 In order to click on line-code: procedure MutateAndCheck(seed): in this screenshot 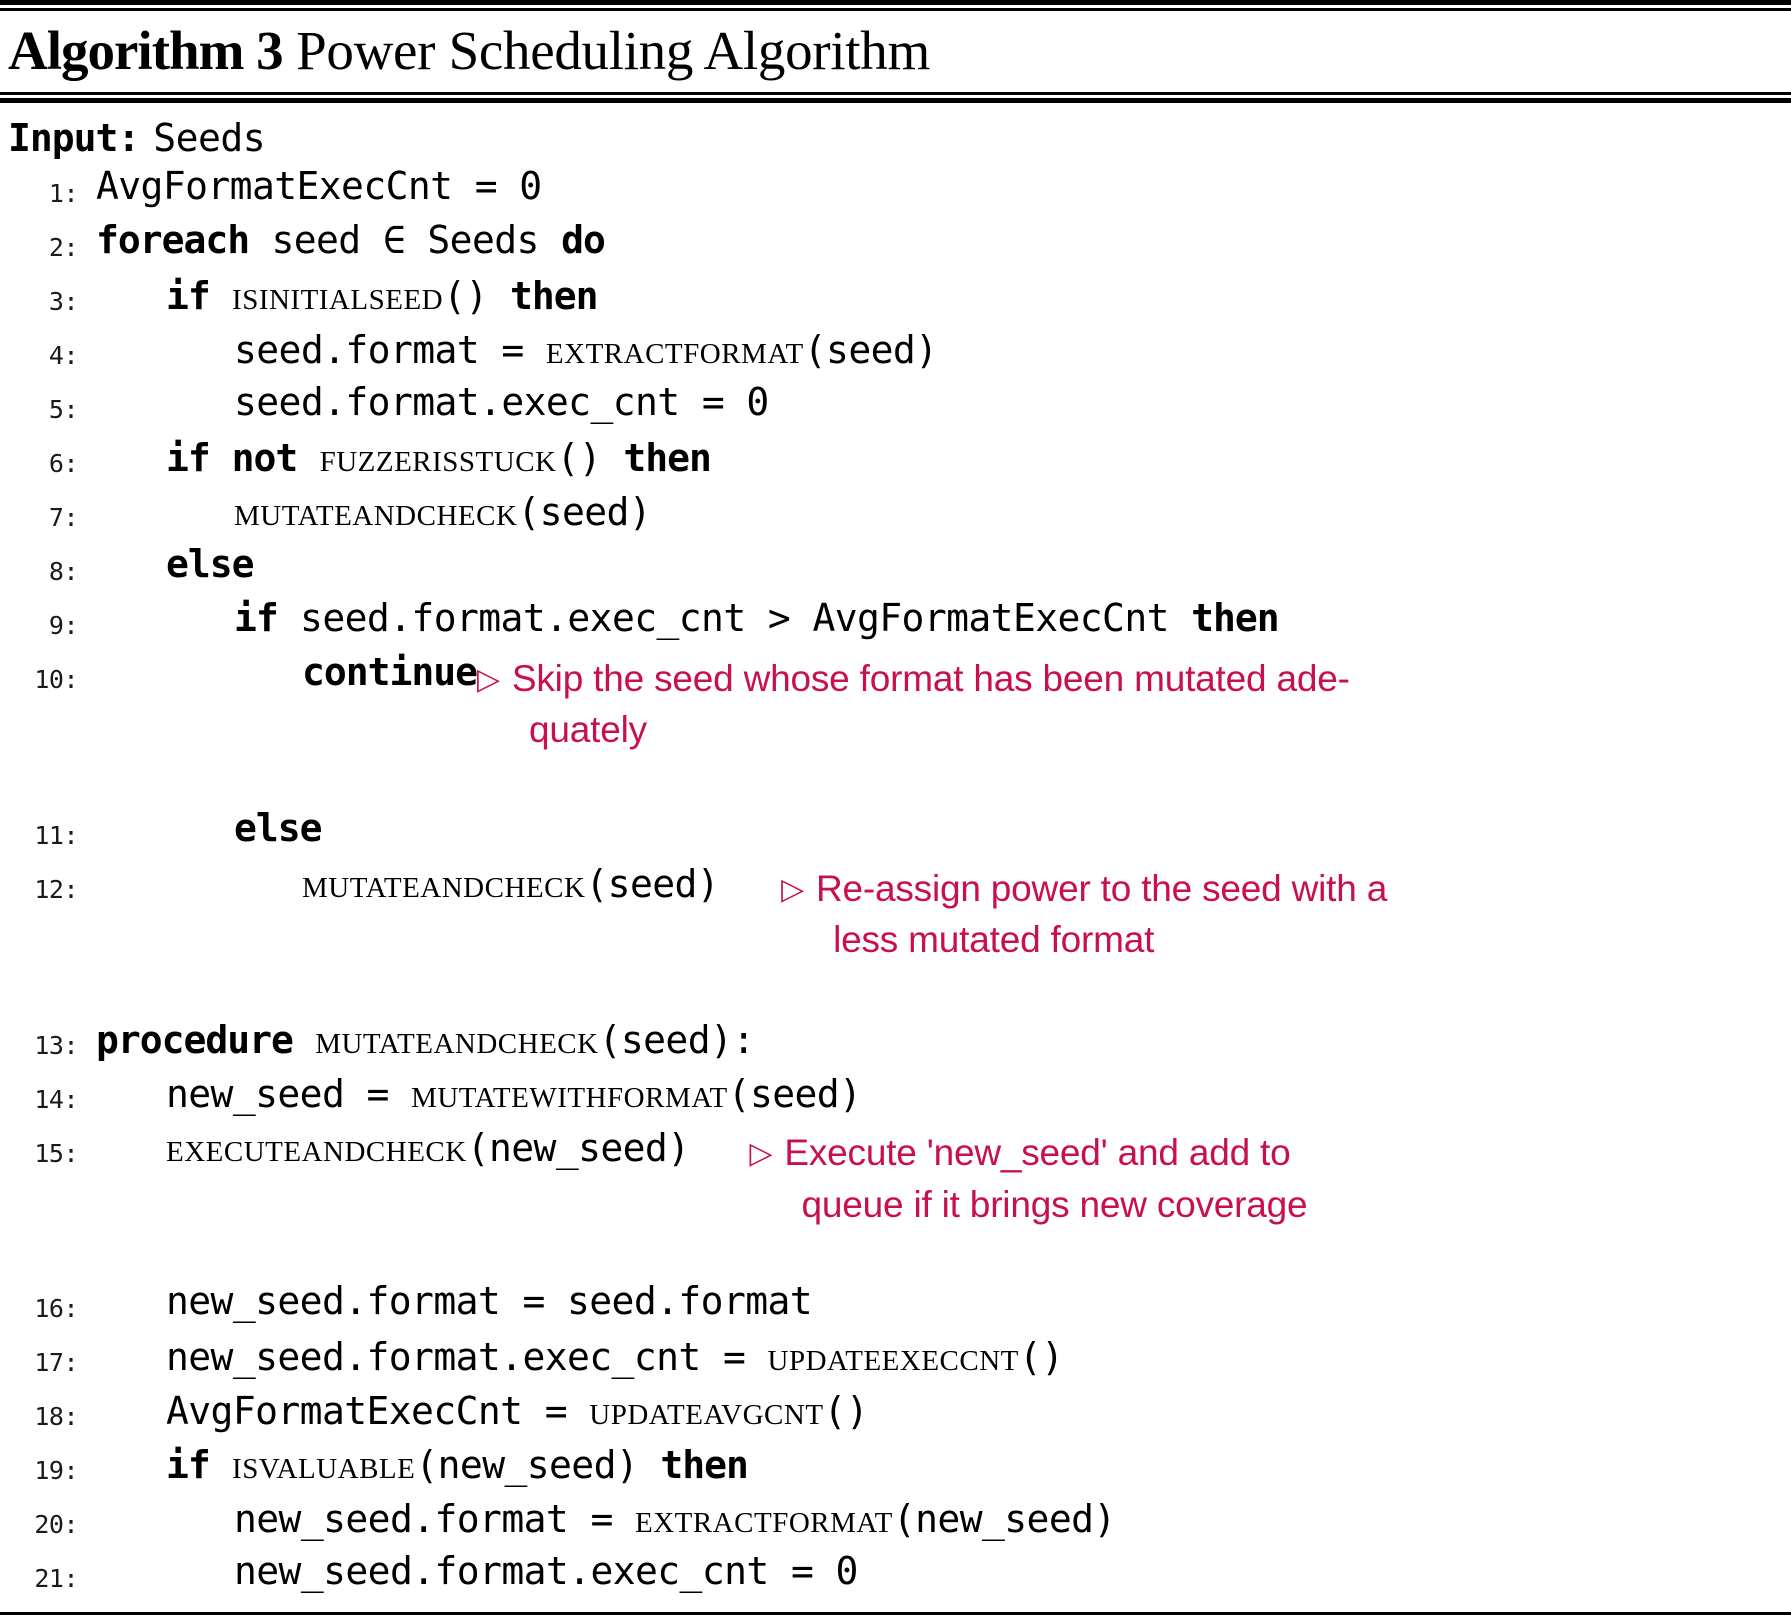, I will do `click(938, 1039)`.